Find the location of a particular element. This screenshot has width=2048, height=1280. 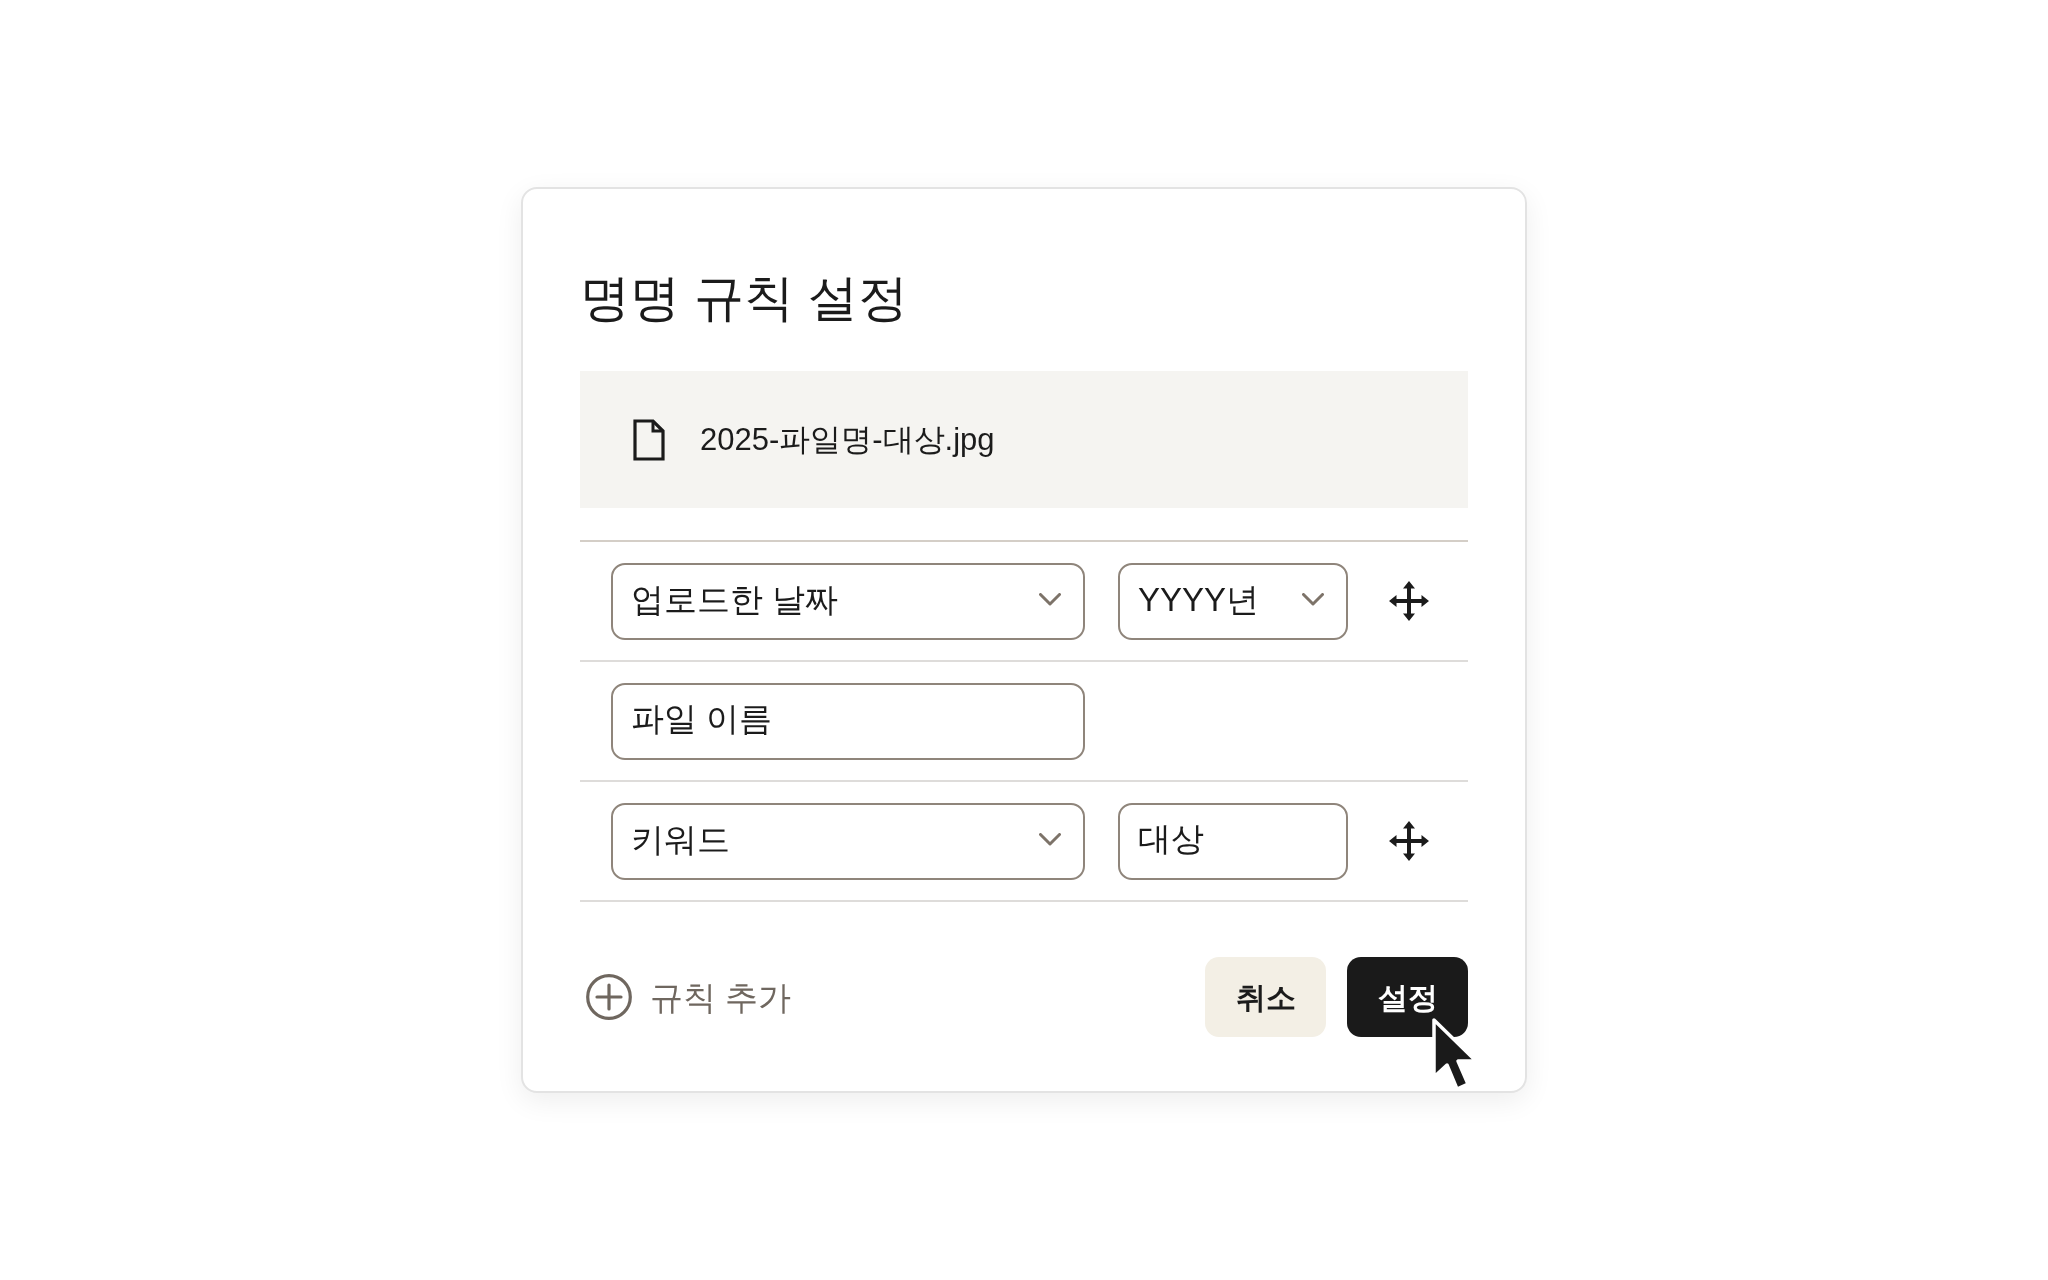

dialog-title: 명명 규칙 설정 is located at coordinates (744, 298).